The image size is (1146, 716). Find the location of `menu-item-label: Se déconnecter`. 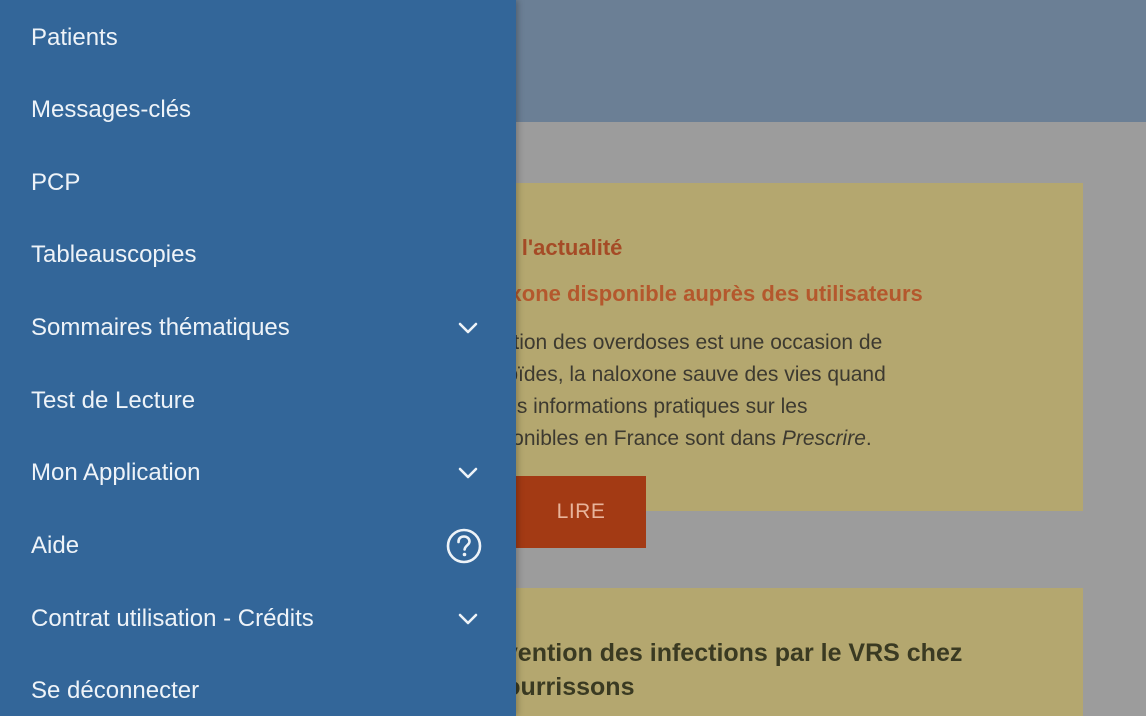

menu-item-label: Se déconnecter is located at coordinates (115, 690).